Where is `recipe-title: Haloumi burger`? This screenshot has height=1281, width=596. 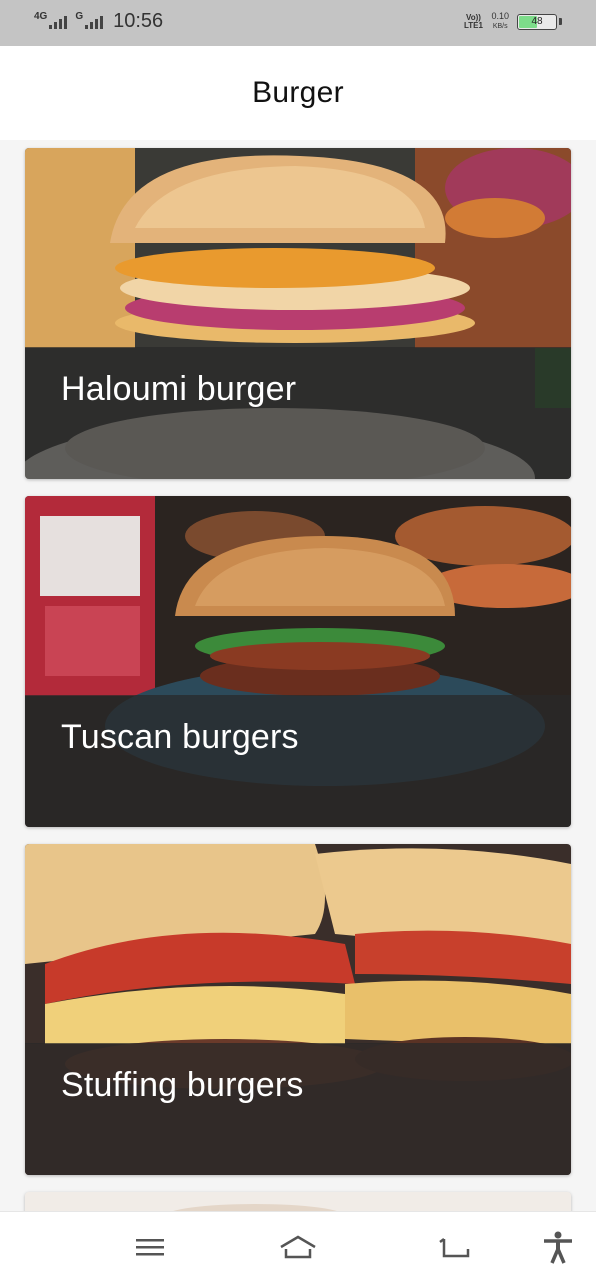 recipe-title: Haloumi burger is located at coordinates (179, 389).